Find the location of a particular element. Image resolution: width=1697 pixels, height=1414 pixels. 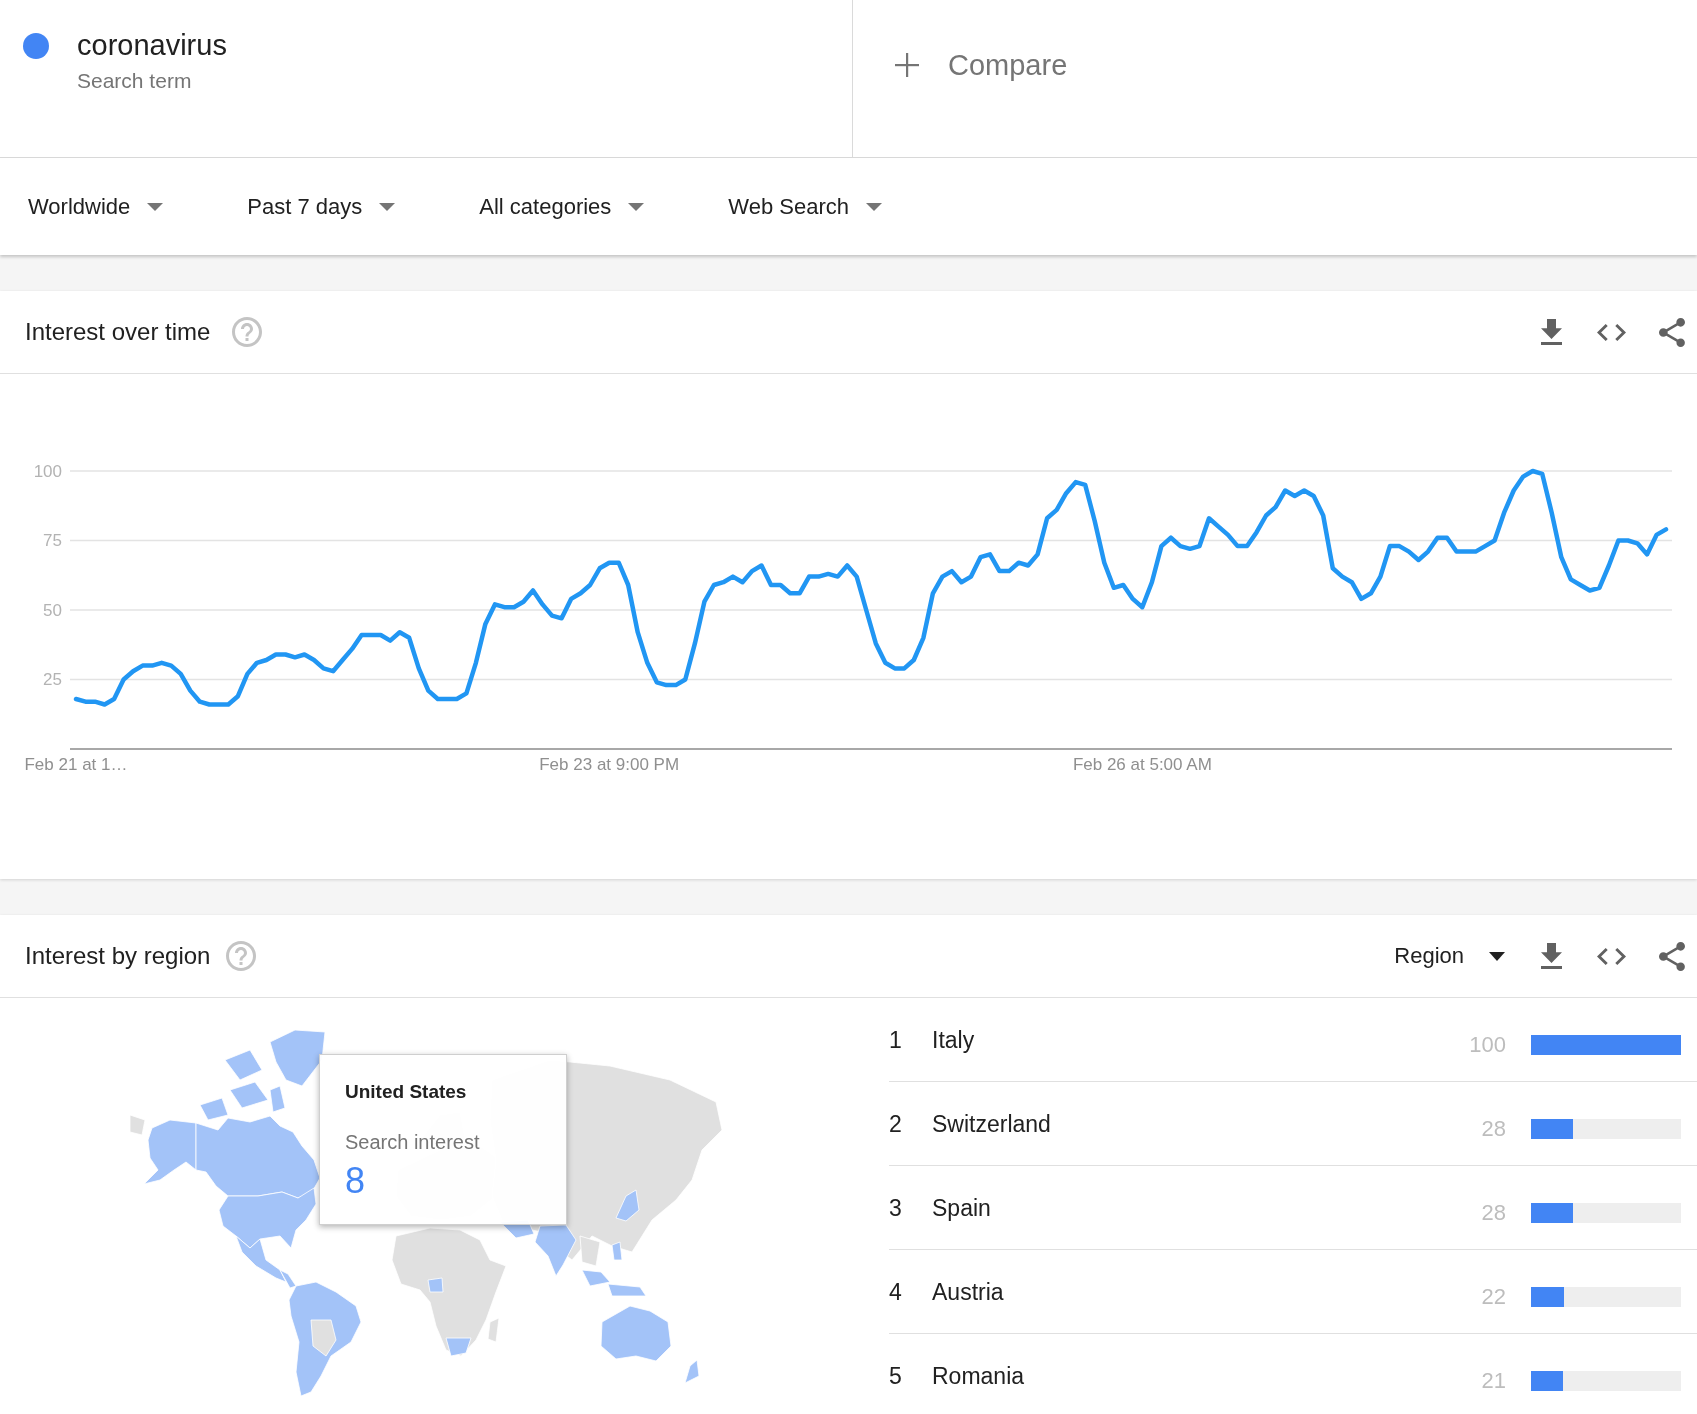

tooltip-label: Search interest is located at coordinates (412, 1142).